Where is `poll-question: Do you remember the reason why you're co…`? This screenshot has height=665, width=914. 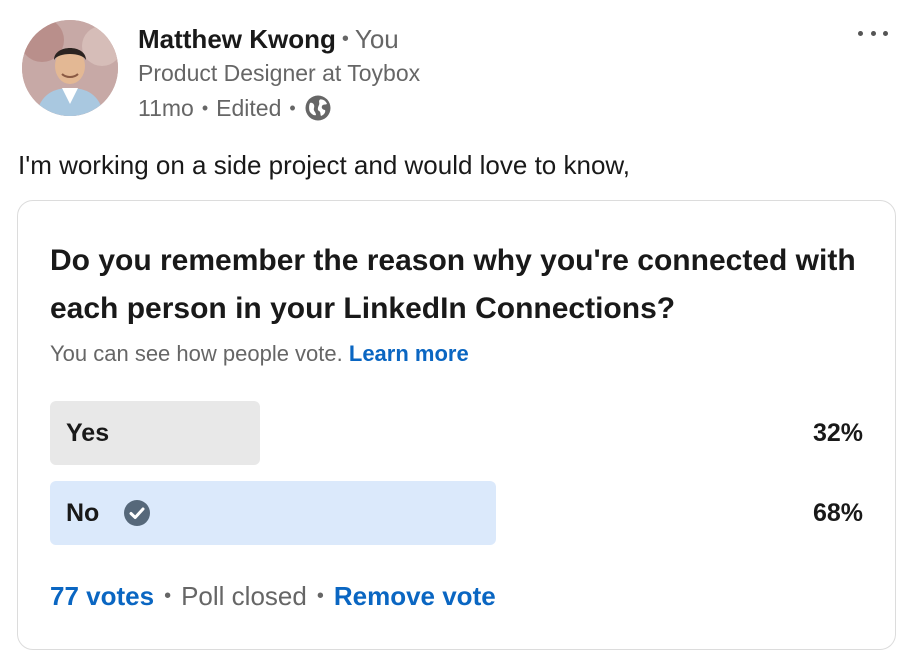 poll-question: Do you remember the reason why you're co… is located at coordinates (453, 284).